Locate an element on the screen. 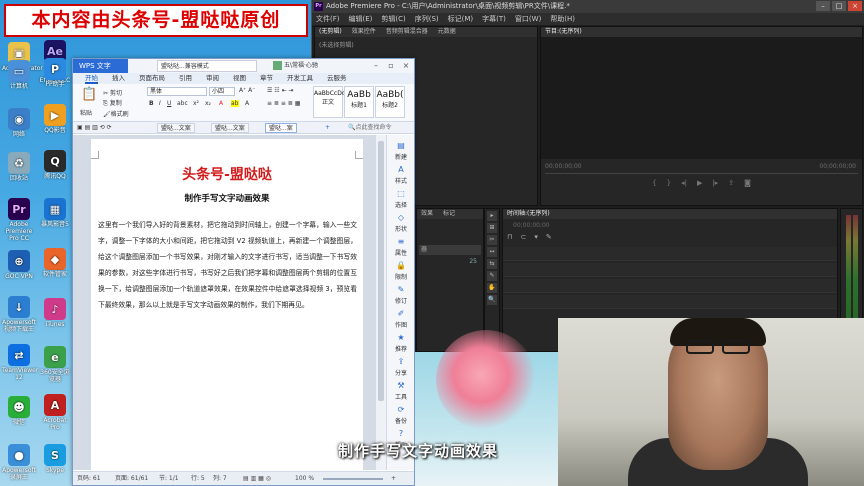  tab-review: 审阅 is located at coordinates (212, 78).